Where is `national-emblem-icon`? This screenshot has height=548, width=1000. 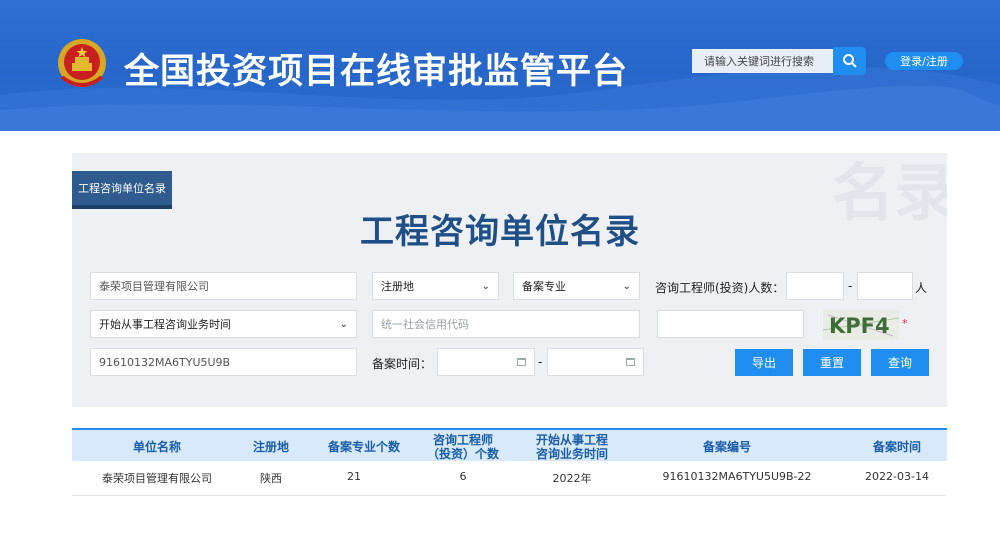 national-emblem-icon is located at coordinates (82, 63).